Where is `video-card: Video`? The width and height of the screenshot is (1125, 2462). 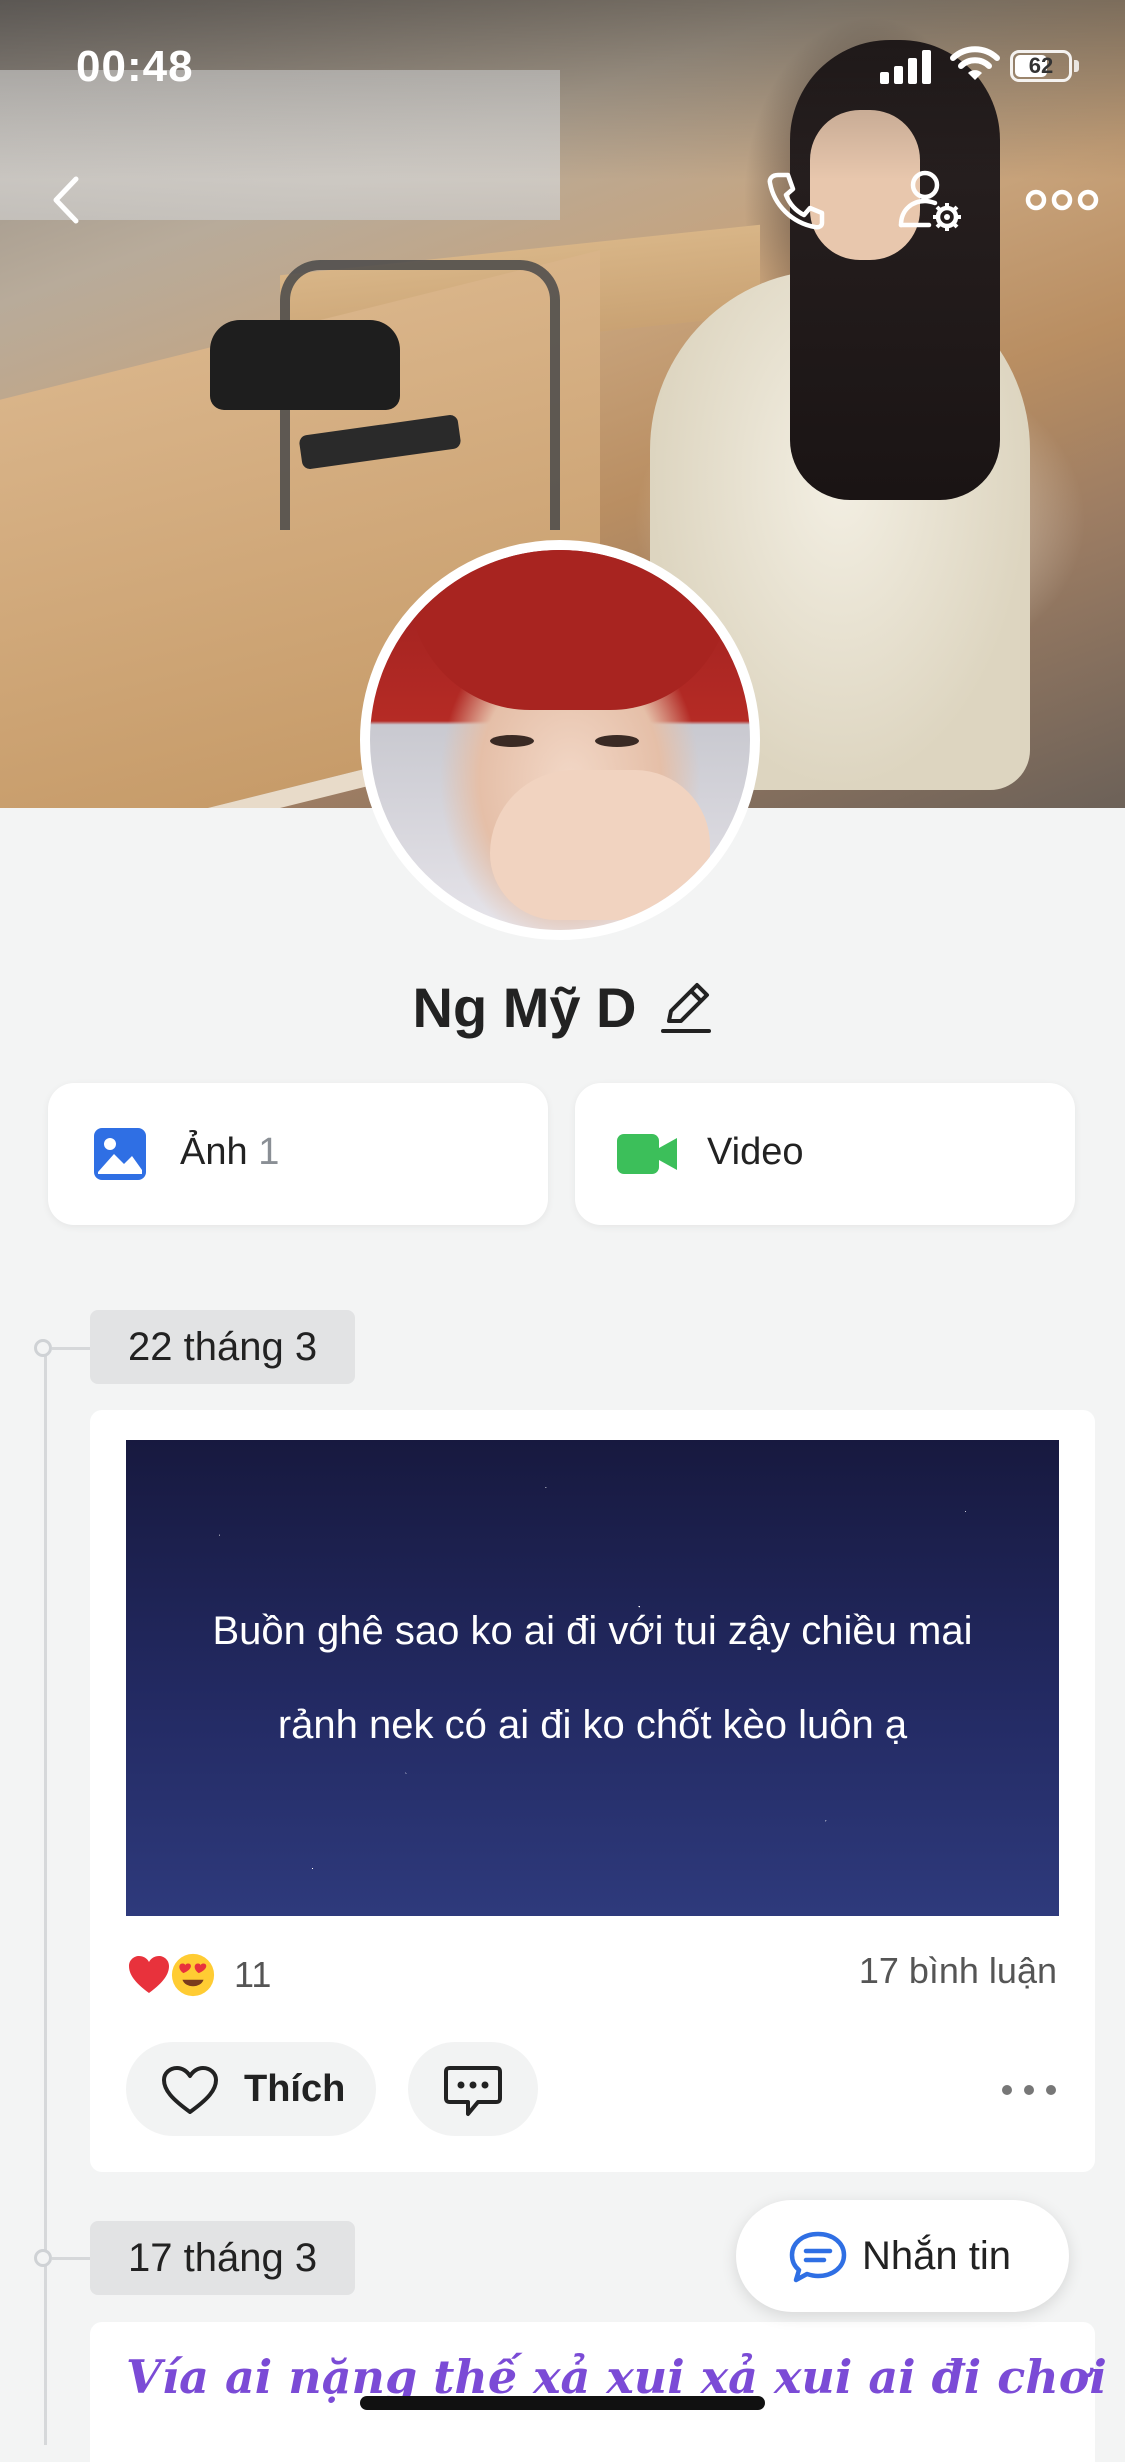
video-card: Video is located at coordinates (825, 1154).